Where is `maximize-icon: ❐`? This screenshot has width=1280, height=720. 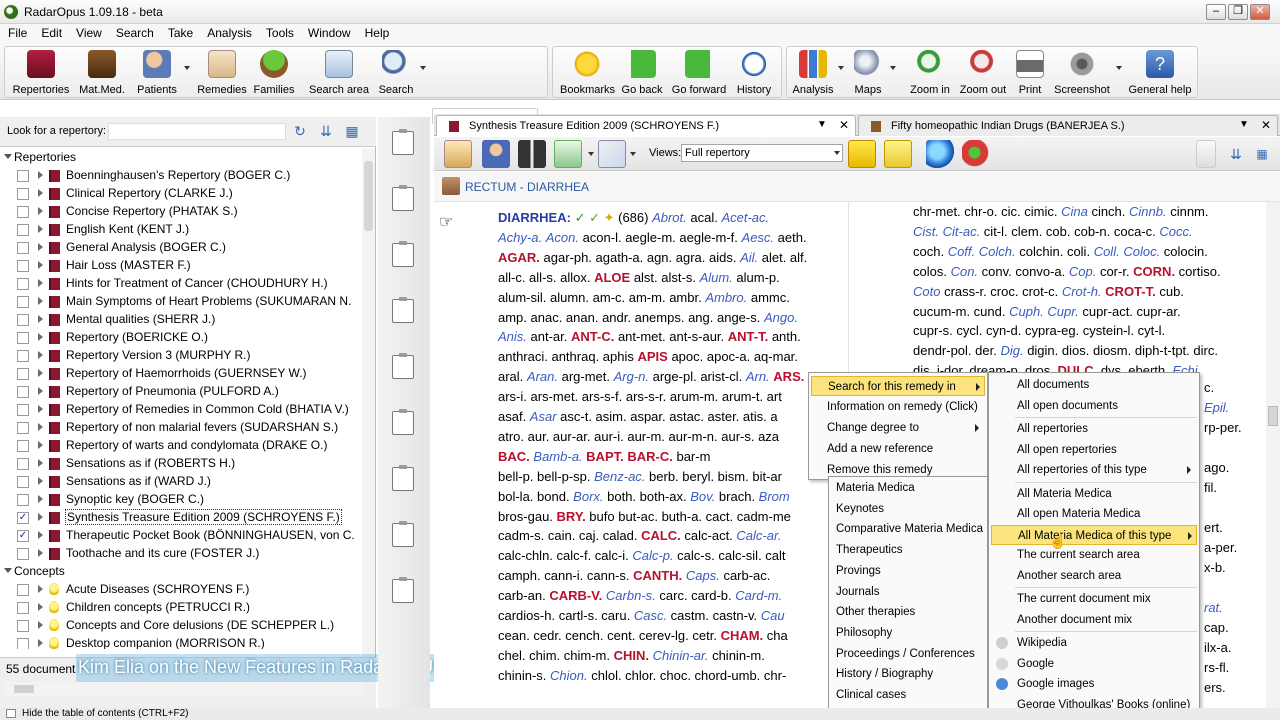
maximize-icon: ❐ is located at coordinates (1238, 12).